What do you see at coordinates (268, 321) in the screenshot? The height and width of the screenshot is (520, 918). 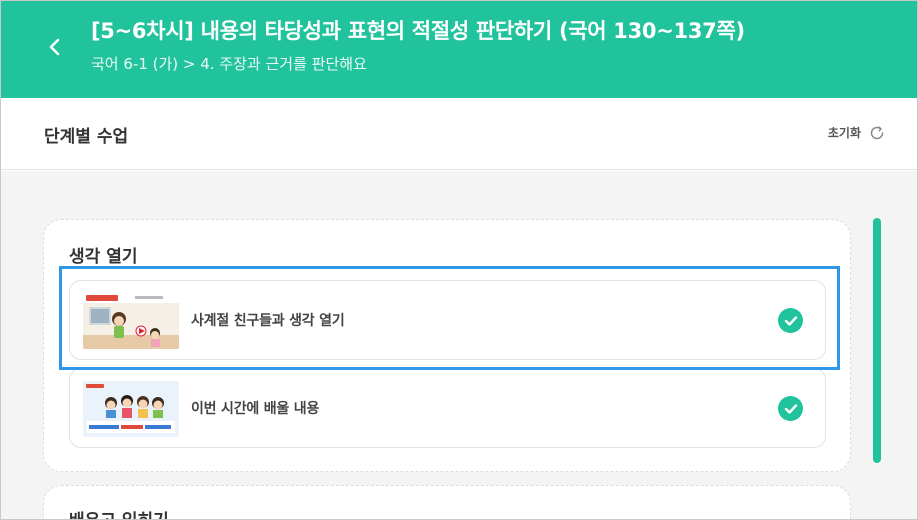 I see `lesson-label: 사계절 친구들과 생각 열기` at bounding box center [268, 321].